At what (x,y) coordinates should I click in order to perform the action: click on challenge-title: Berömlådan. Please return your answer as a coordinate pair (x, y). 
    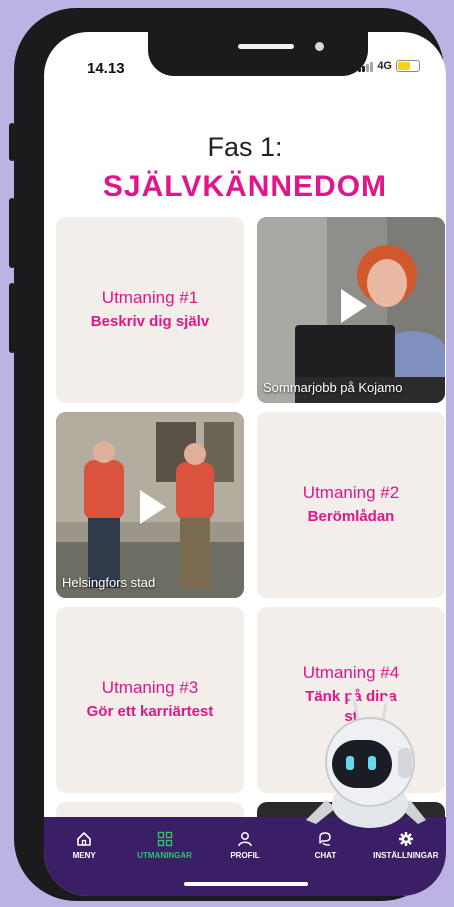
    Looking at the image, I should click on (351, 516).